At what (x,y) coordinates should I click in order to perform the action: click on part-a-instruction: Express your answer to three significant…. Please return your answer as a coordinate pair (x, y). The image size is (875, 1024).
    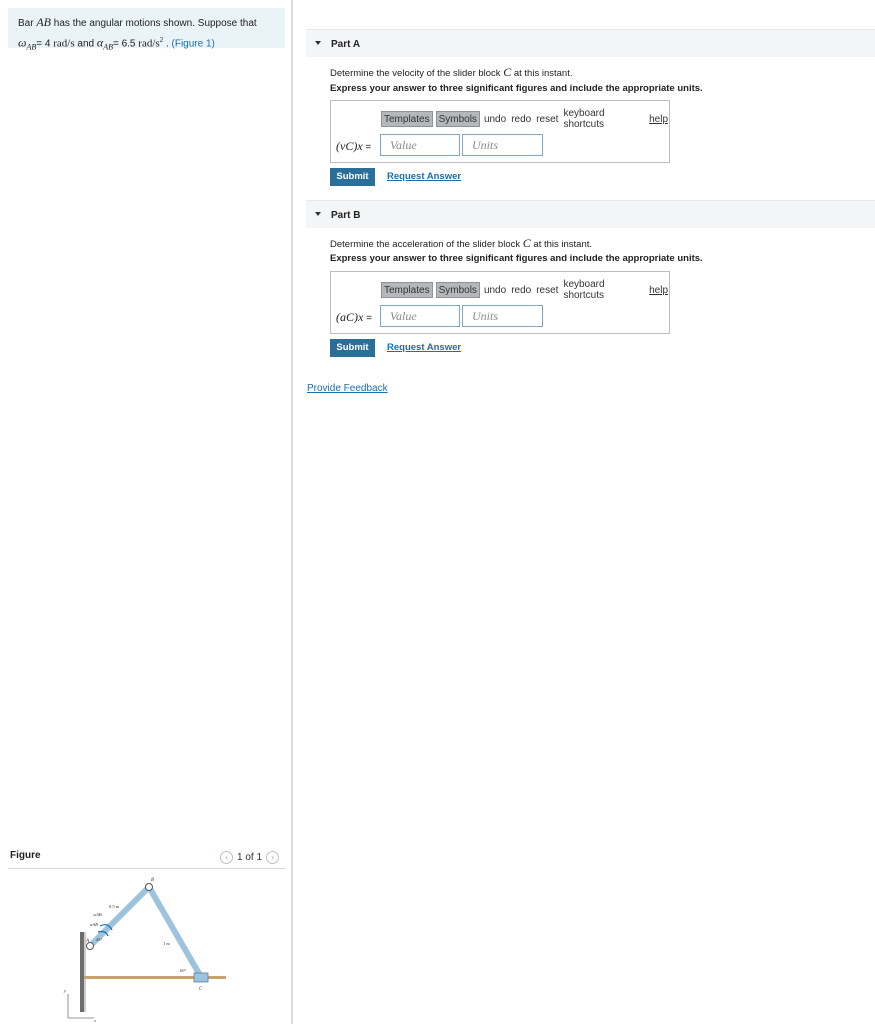
    Looking at the image, I should click on (516, 88).